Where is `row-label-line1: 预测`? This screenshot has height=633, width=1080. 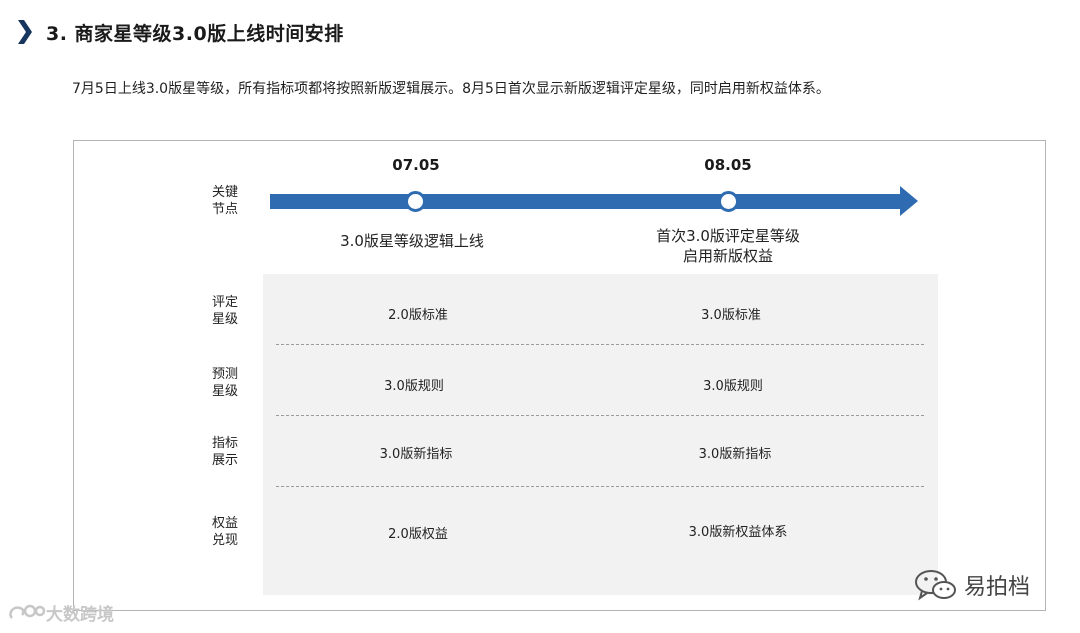
row-label-line1: 预测 is located at coordinates (224, 374).